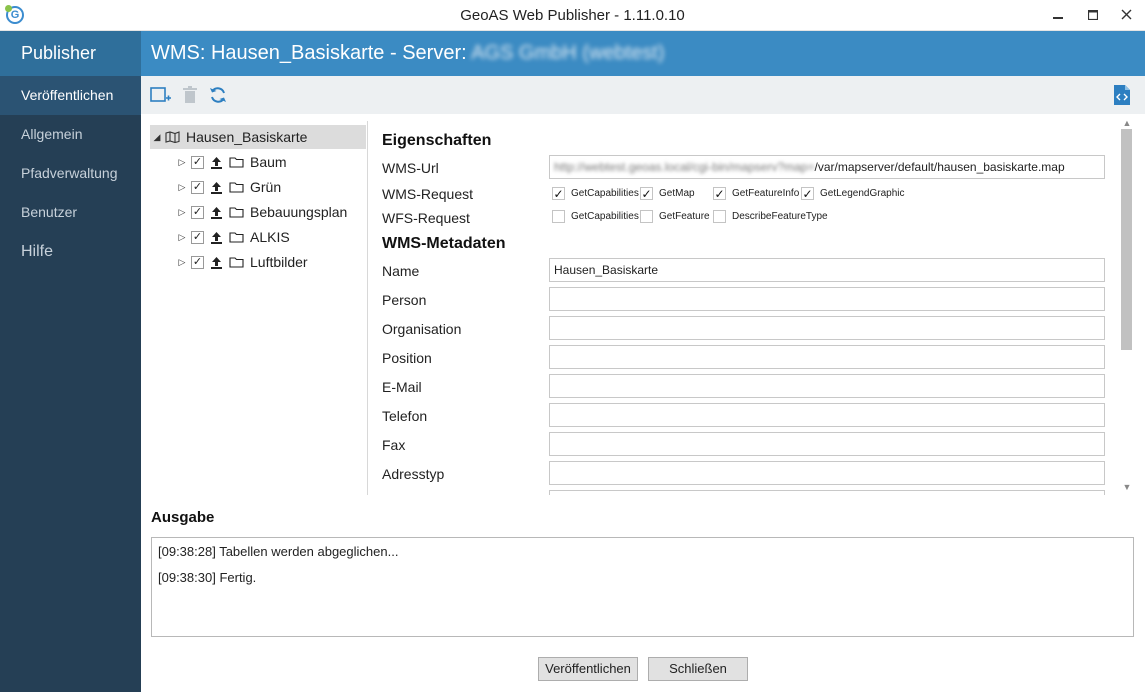  I want to click on tree-item: ▷ ✓ ALKIS, so click(233, 237).